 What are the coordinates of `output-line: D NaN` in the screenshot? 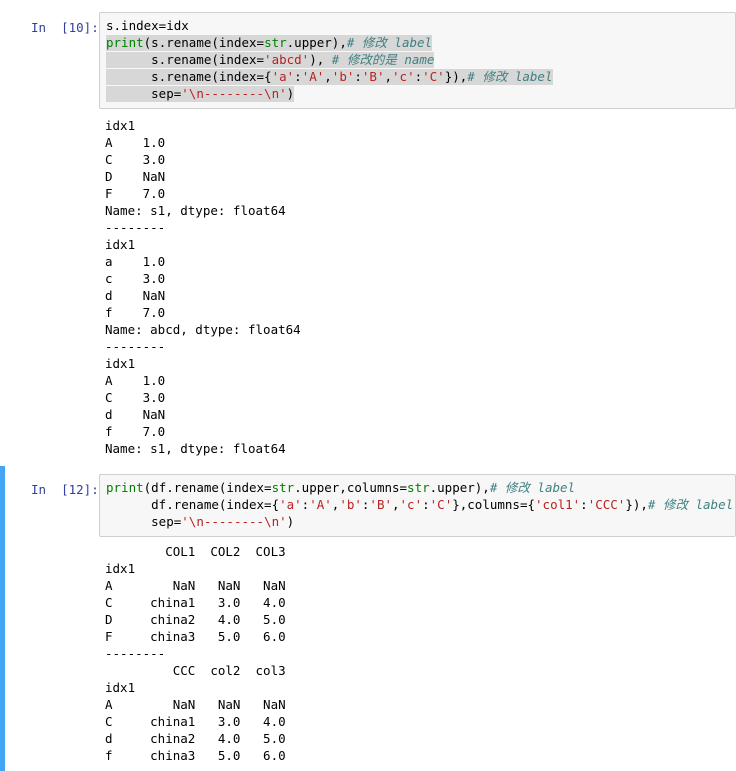 It's located at (135, 176).